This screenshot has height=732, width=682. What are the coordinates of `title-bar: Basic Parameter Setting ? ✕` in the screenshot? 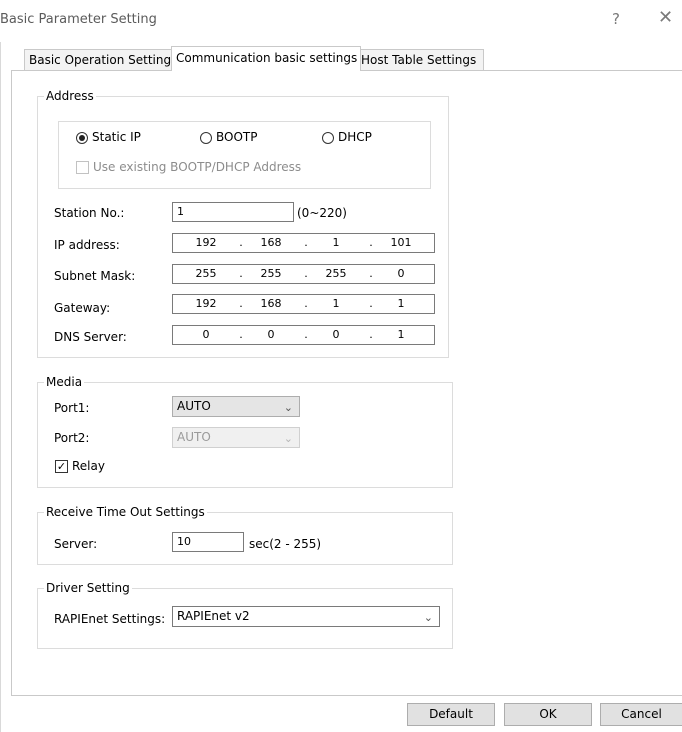 It's located at (341, 21).